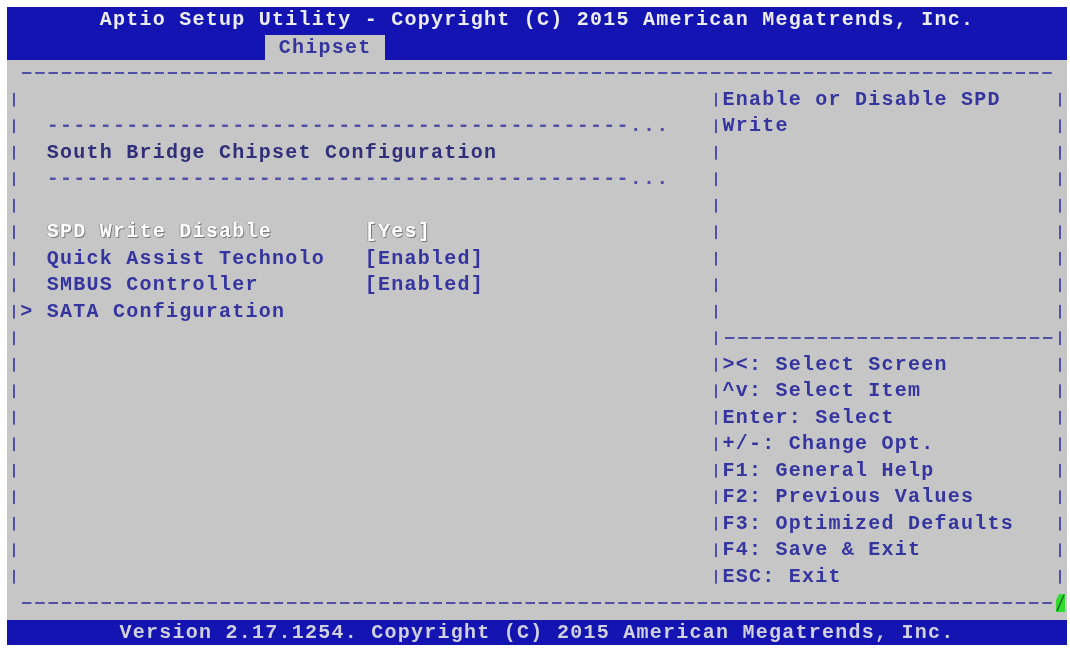 The image size is (1070, 648). What do you see at coordinates (808, 417) in the screenshot?
I see `key-hint: Enter: Select` at bounding box center [808, 417].